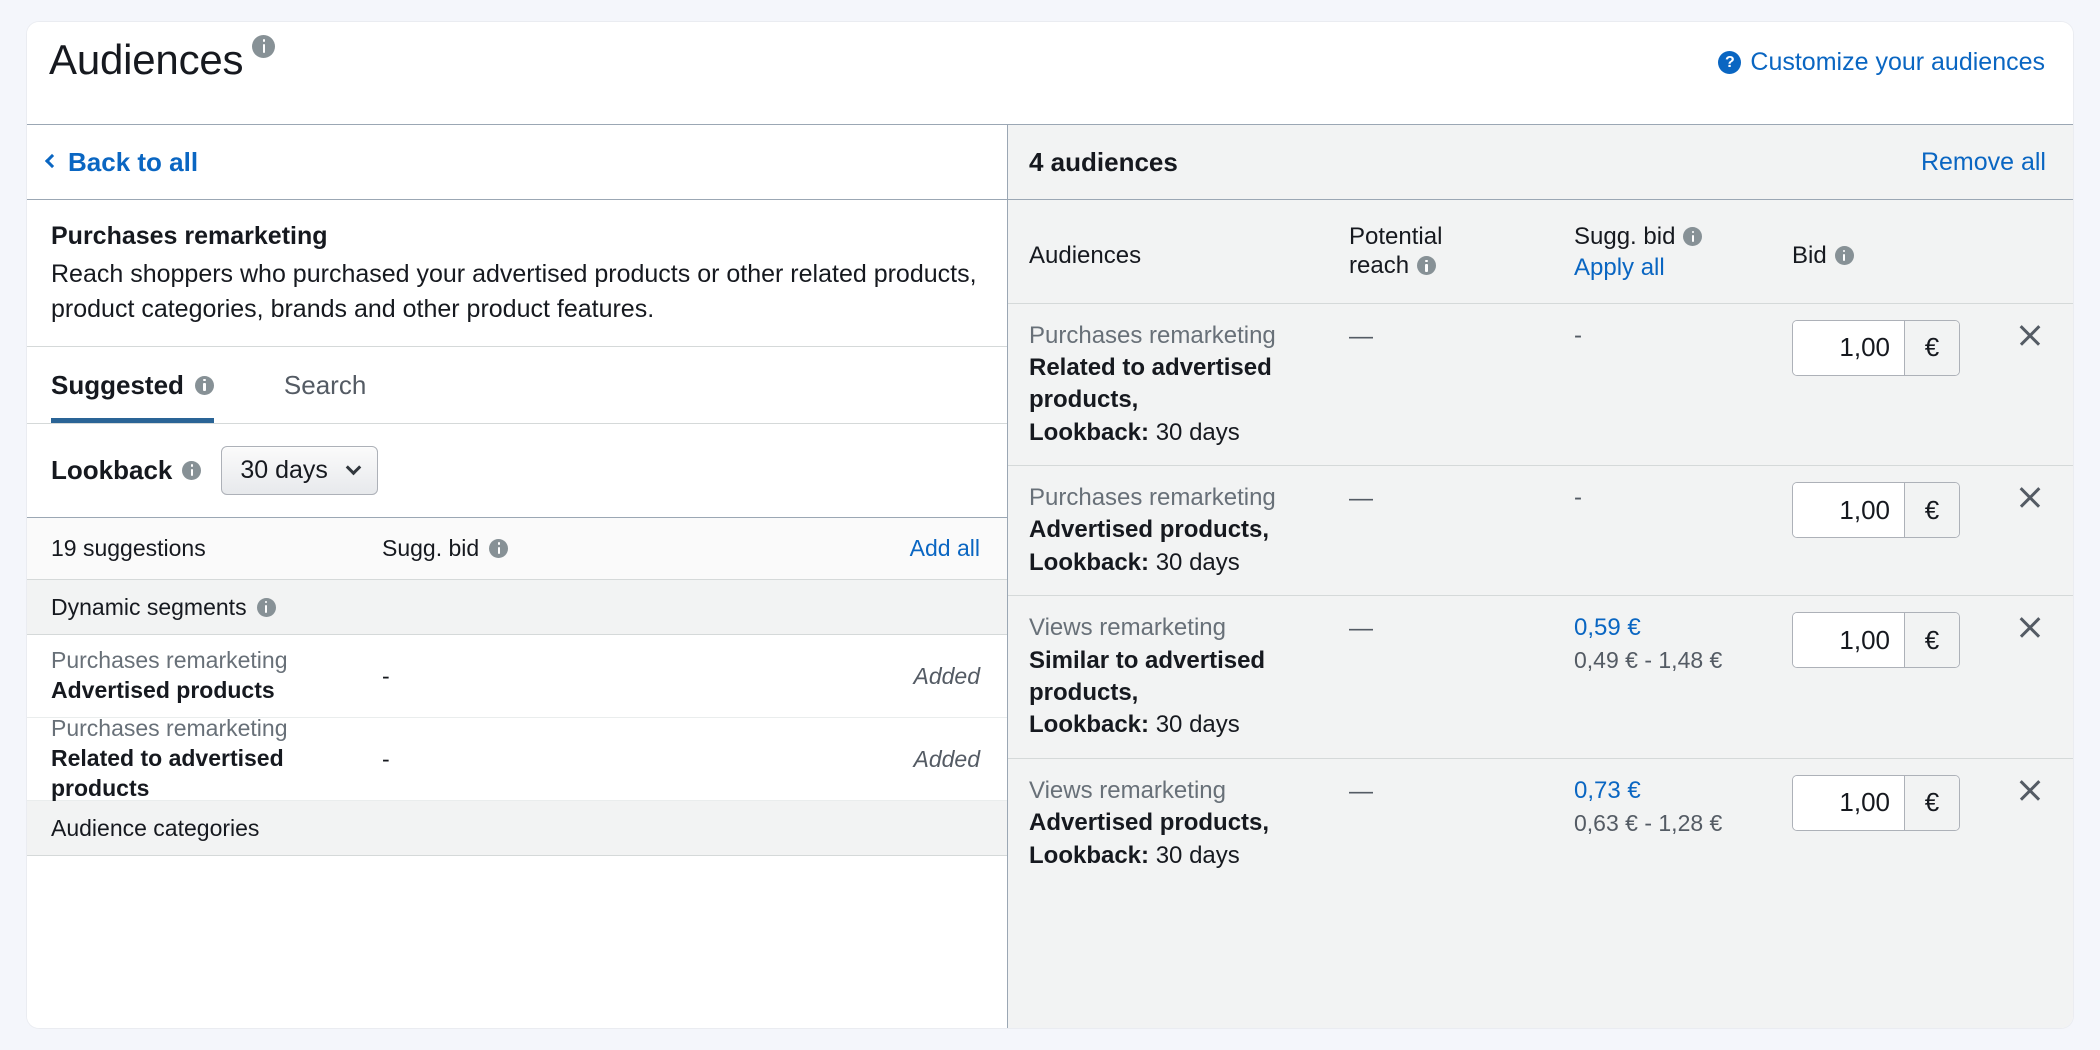 The height and width of the screenshot is (1050, 2100). I want to click on suggestion-name: Advertised products, so click(163, 689).